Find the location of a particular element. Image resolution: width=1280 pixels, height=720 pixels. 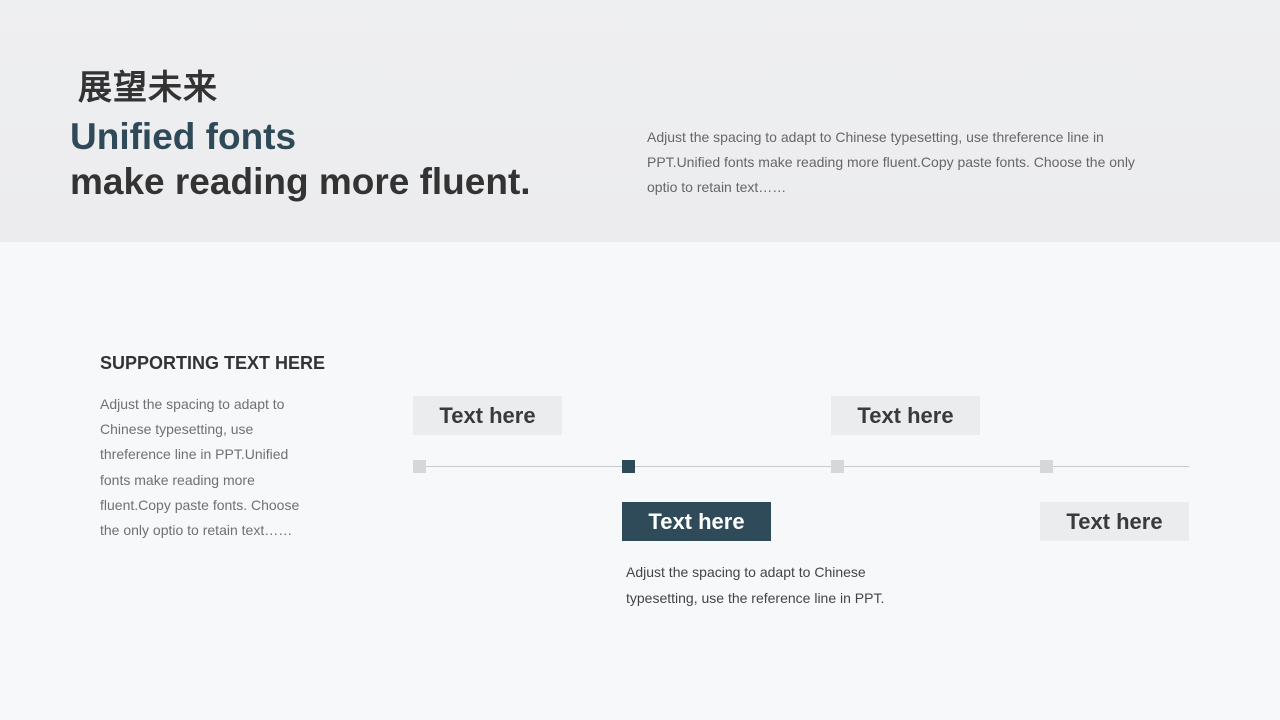

supporting-title: SUPPORTING TEXT HERE is located at coordinates (213, 363).